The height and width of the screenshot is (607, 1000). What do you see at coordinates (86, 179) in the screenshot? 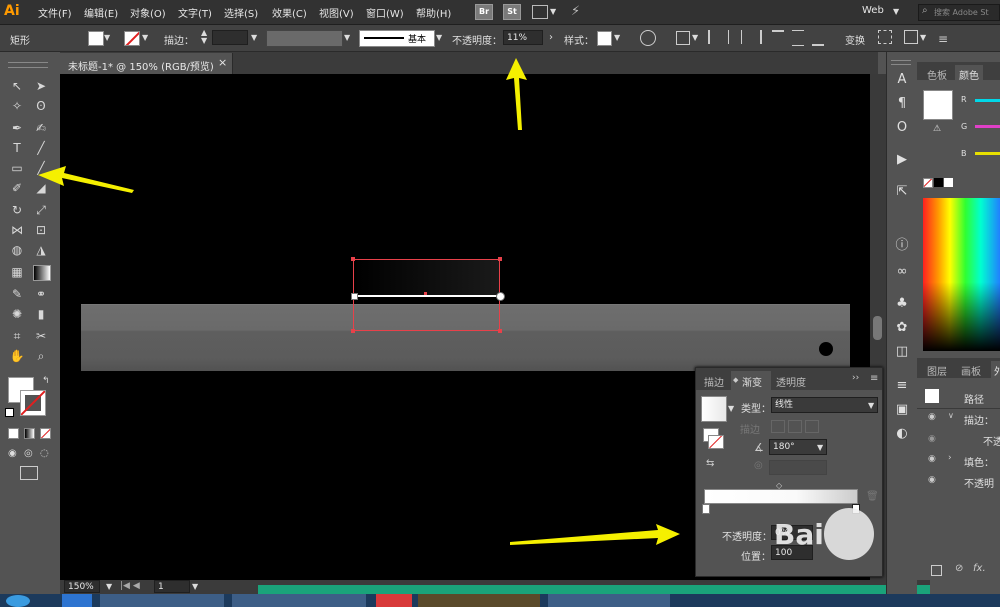
I see `arrow-to-rectangle-tool` at bounding box center [86, 179].